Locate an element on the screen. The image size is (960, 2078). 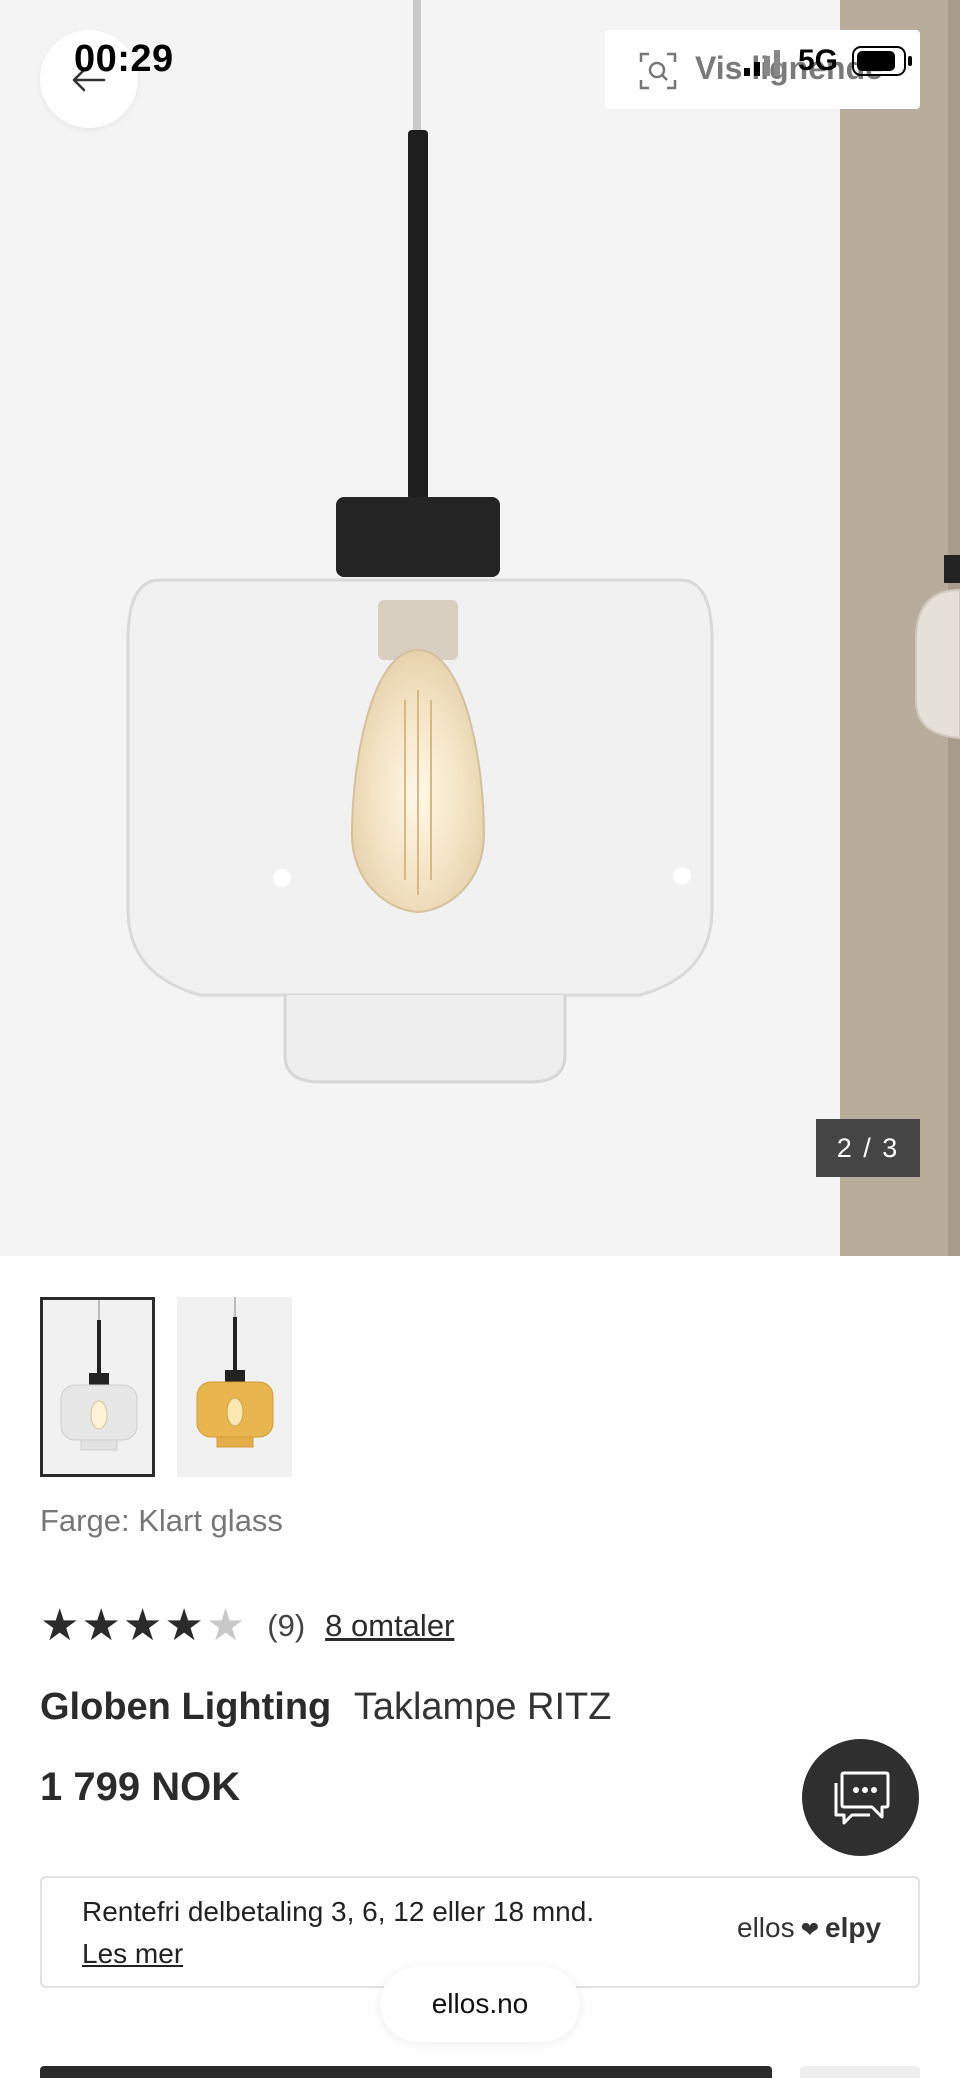
lamp-amber-thumbnail-icon is located at coordinates (235, 1372).